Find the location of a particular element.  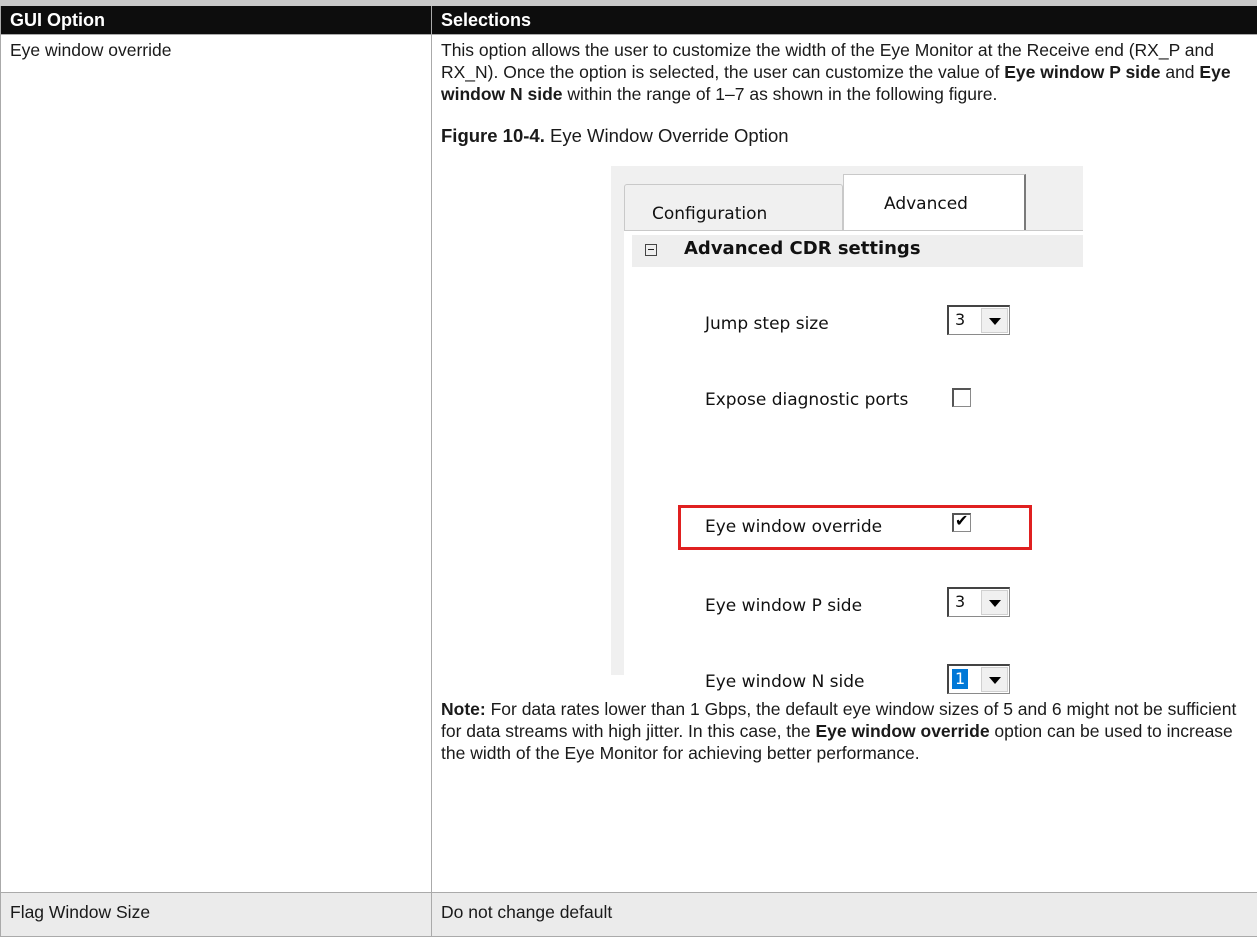

tab-advanced: Advanced is located at coordinates (934, 202).